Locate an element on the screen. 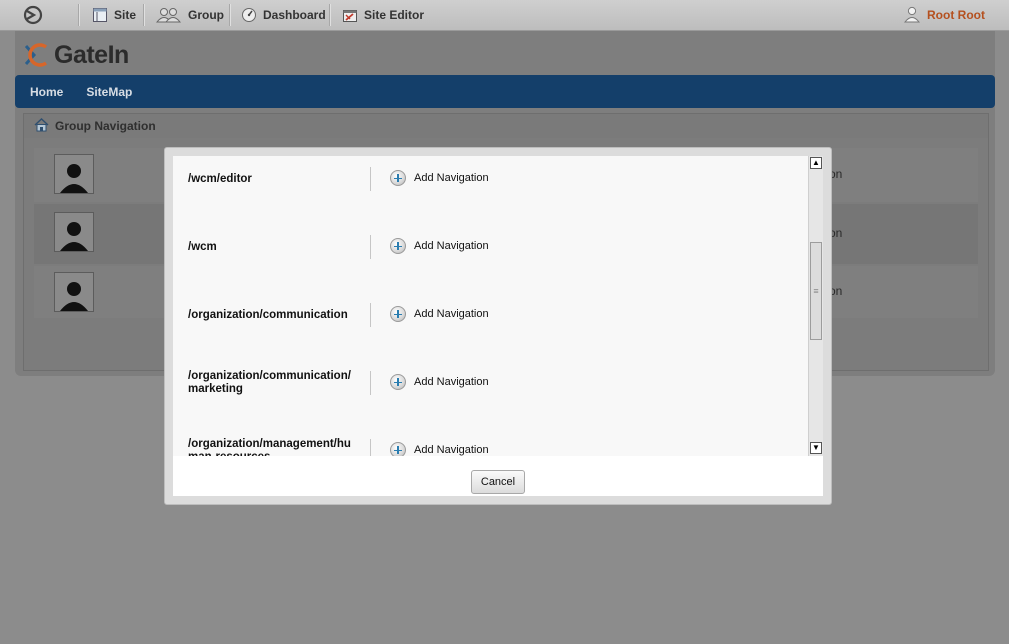 This screenshot has height=644, width=1009. group-path: /organization/communication is located at coordinates (268, 315).